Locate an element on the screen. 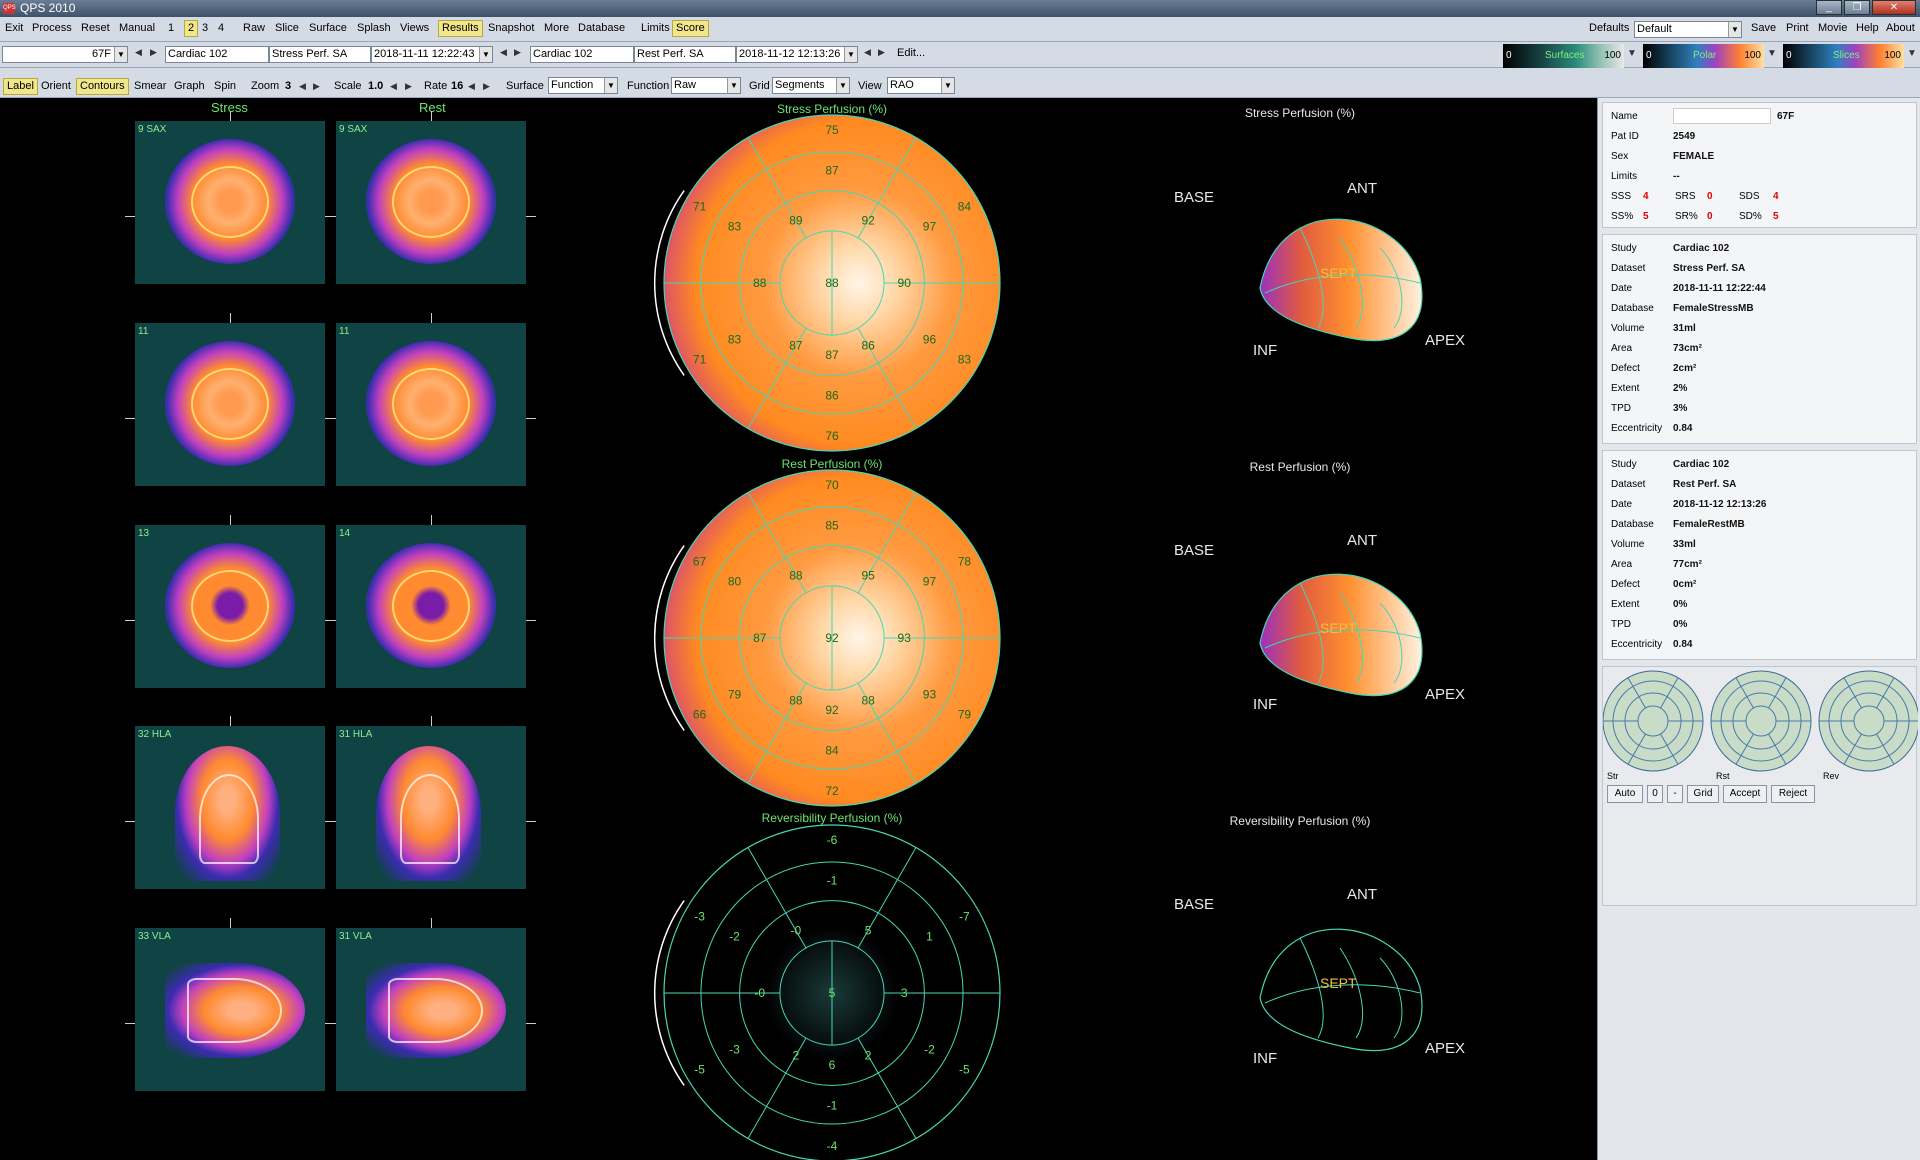 The height and width of the screenshot is (1160, 1920). rest-study-field: Cardiac 102 is located at coordinates (582, 54).